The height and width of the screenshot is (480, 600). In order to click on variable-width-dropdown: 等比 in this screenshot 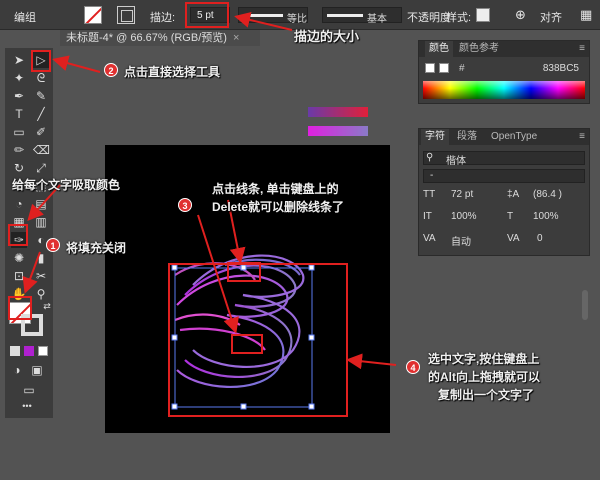, I will do `click(273, 16)`.